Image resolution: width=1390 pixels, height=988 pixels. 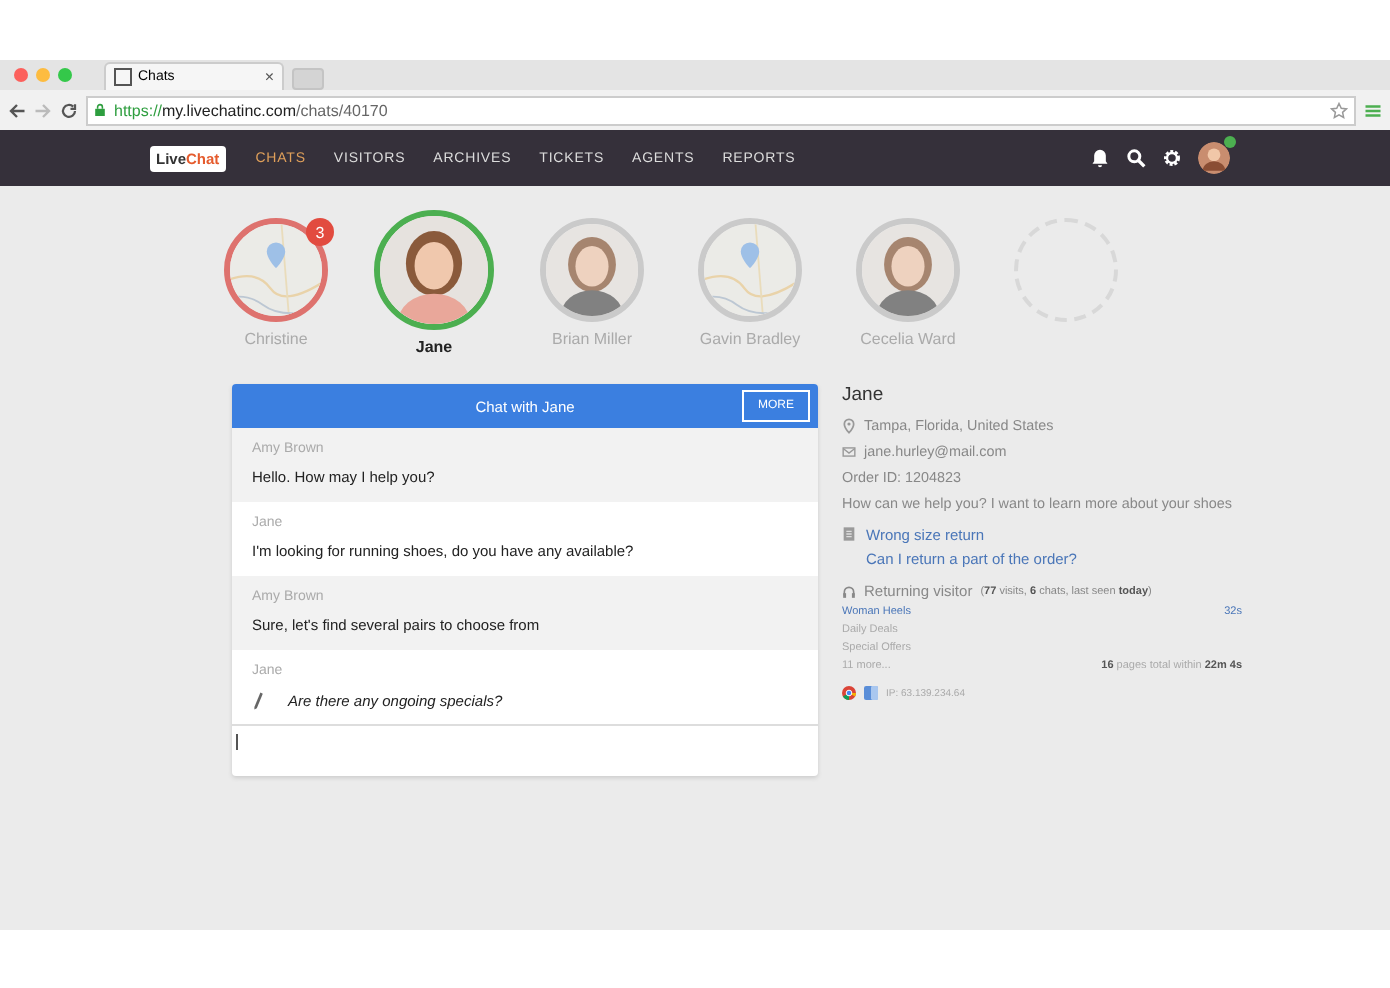 I want to click on pencil-icon, so click(x=258, y=701).